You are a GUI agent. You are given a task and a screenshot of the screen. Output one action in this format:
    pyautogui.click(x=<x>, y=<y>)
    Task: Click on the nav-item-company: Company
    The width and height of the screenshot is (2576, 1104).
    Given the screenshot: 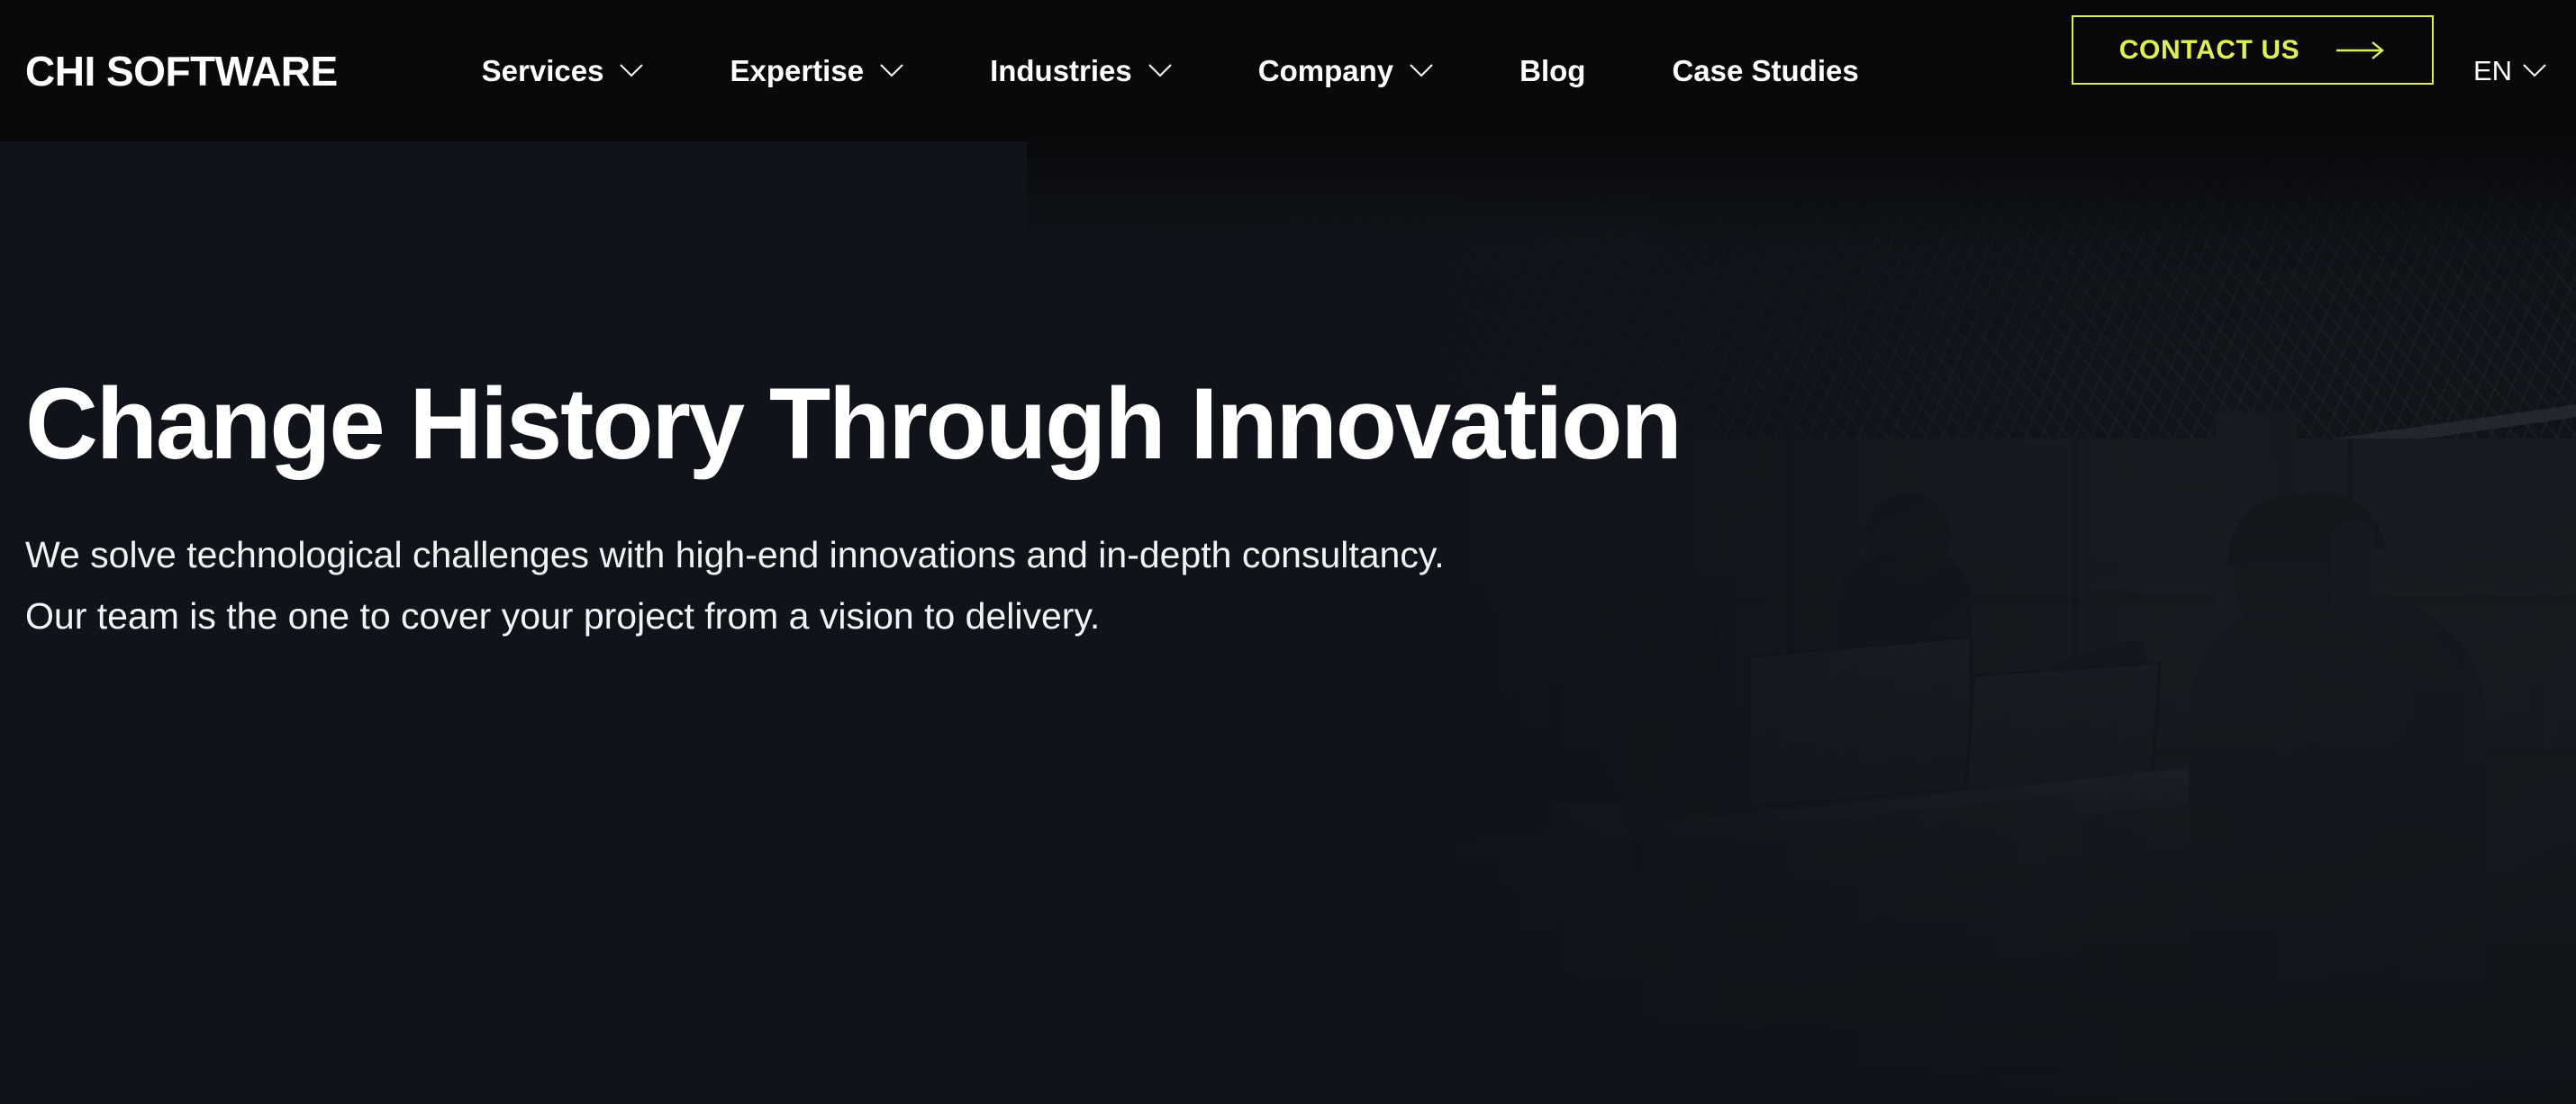 What is the action you would take?
    pyautogui.click(x=1345, y=71)
    